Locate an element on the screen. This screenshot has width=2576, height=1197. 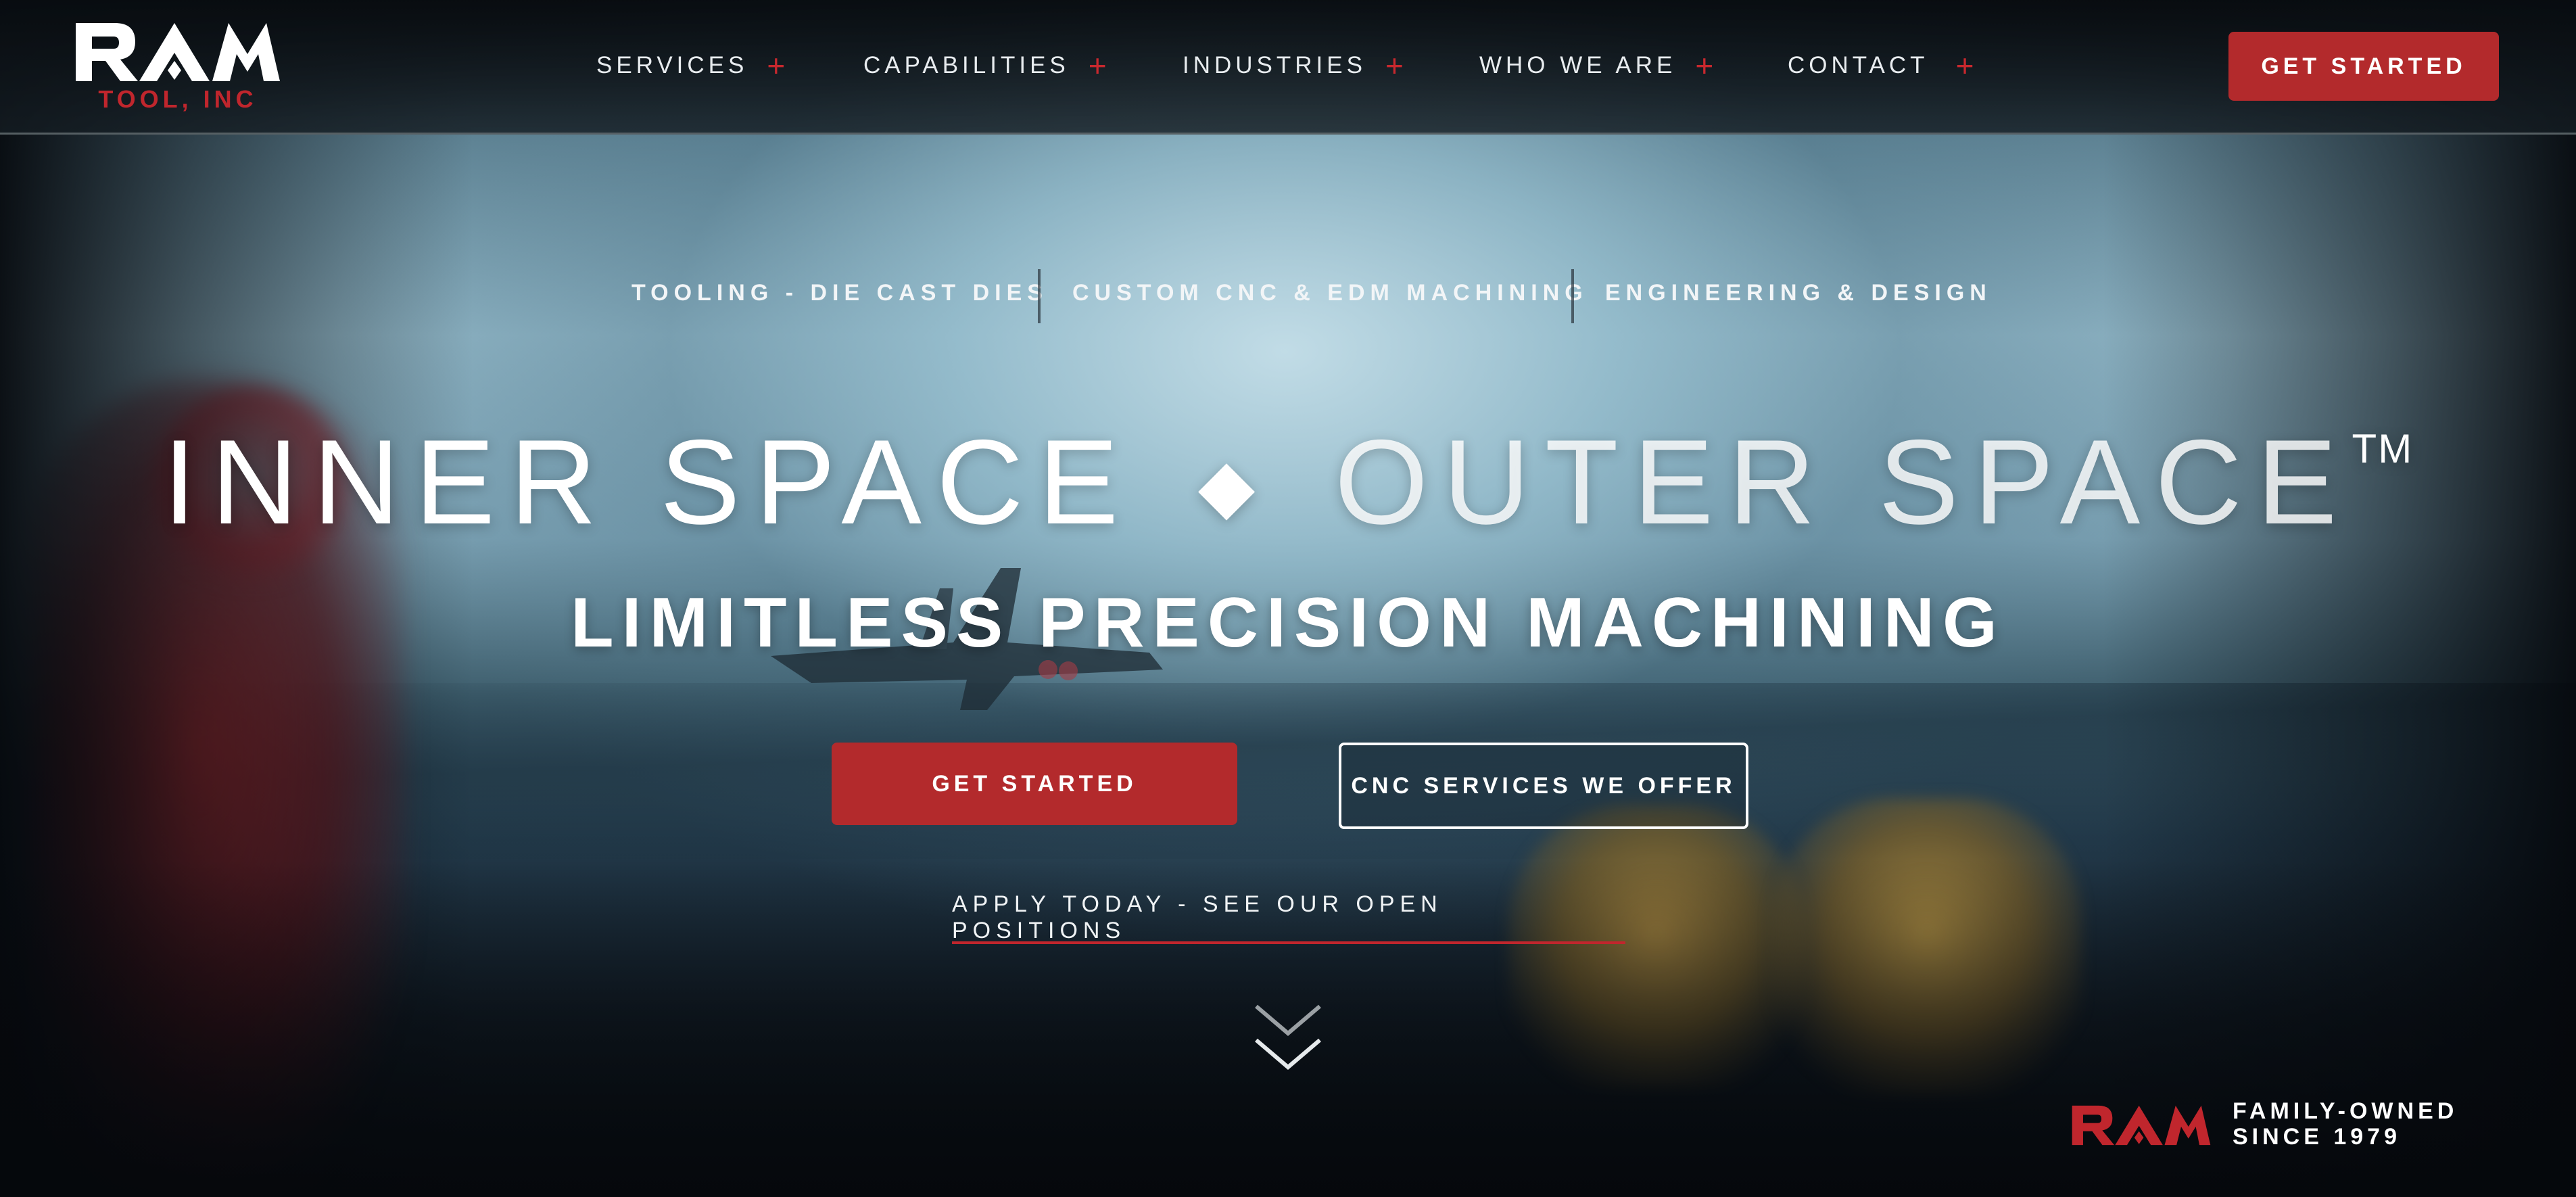
nav-item-industries: INDUSTRIES + is located at coordinates (1295, 66).